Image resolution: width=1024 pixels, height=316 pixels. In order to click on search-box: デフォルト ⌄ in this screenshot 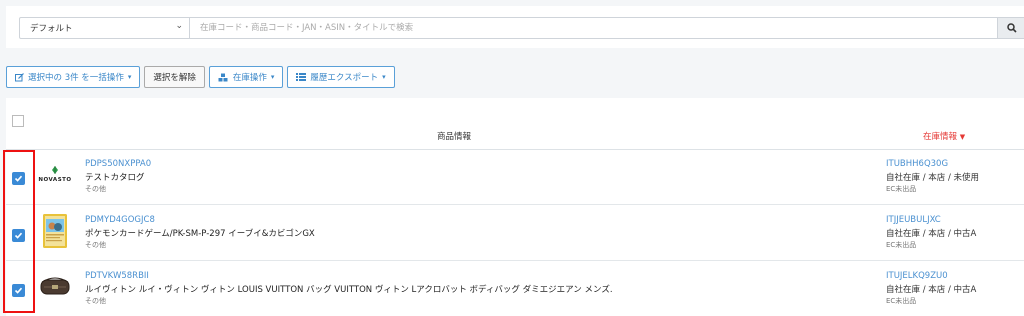, I will do `click(521, 28)`.